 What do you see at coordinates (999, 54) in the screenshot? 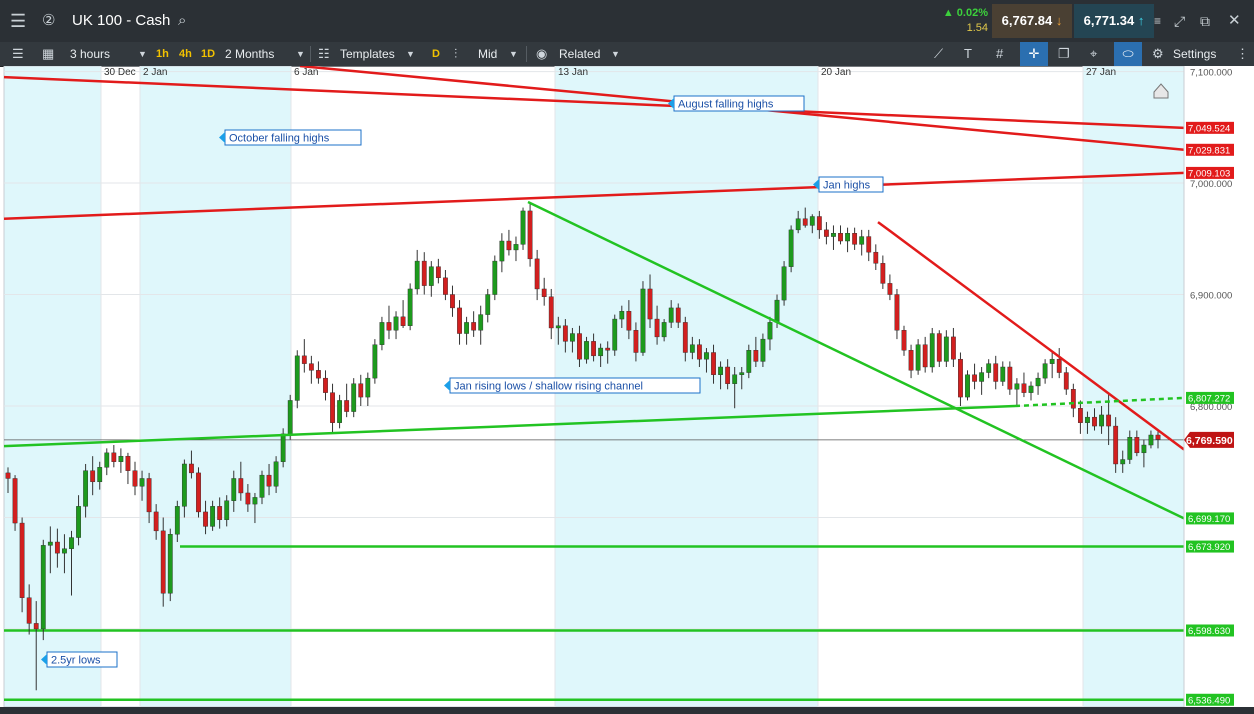
I see `grid-icon: #` at bounding box center [999, 54].